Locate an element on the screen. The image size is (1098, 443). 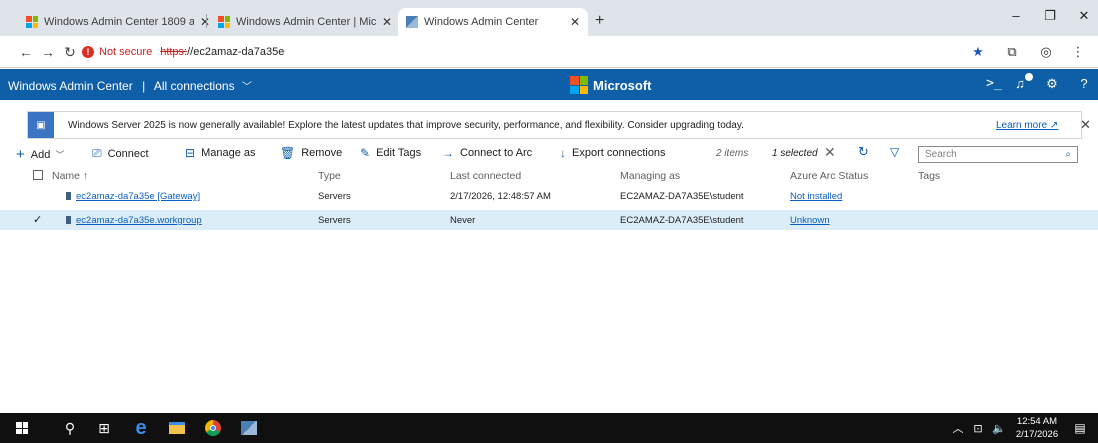
not-secure-label: Not secure is located at coordinates (125, 52).